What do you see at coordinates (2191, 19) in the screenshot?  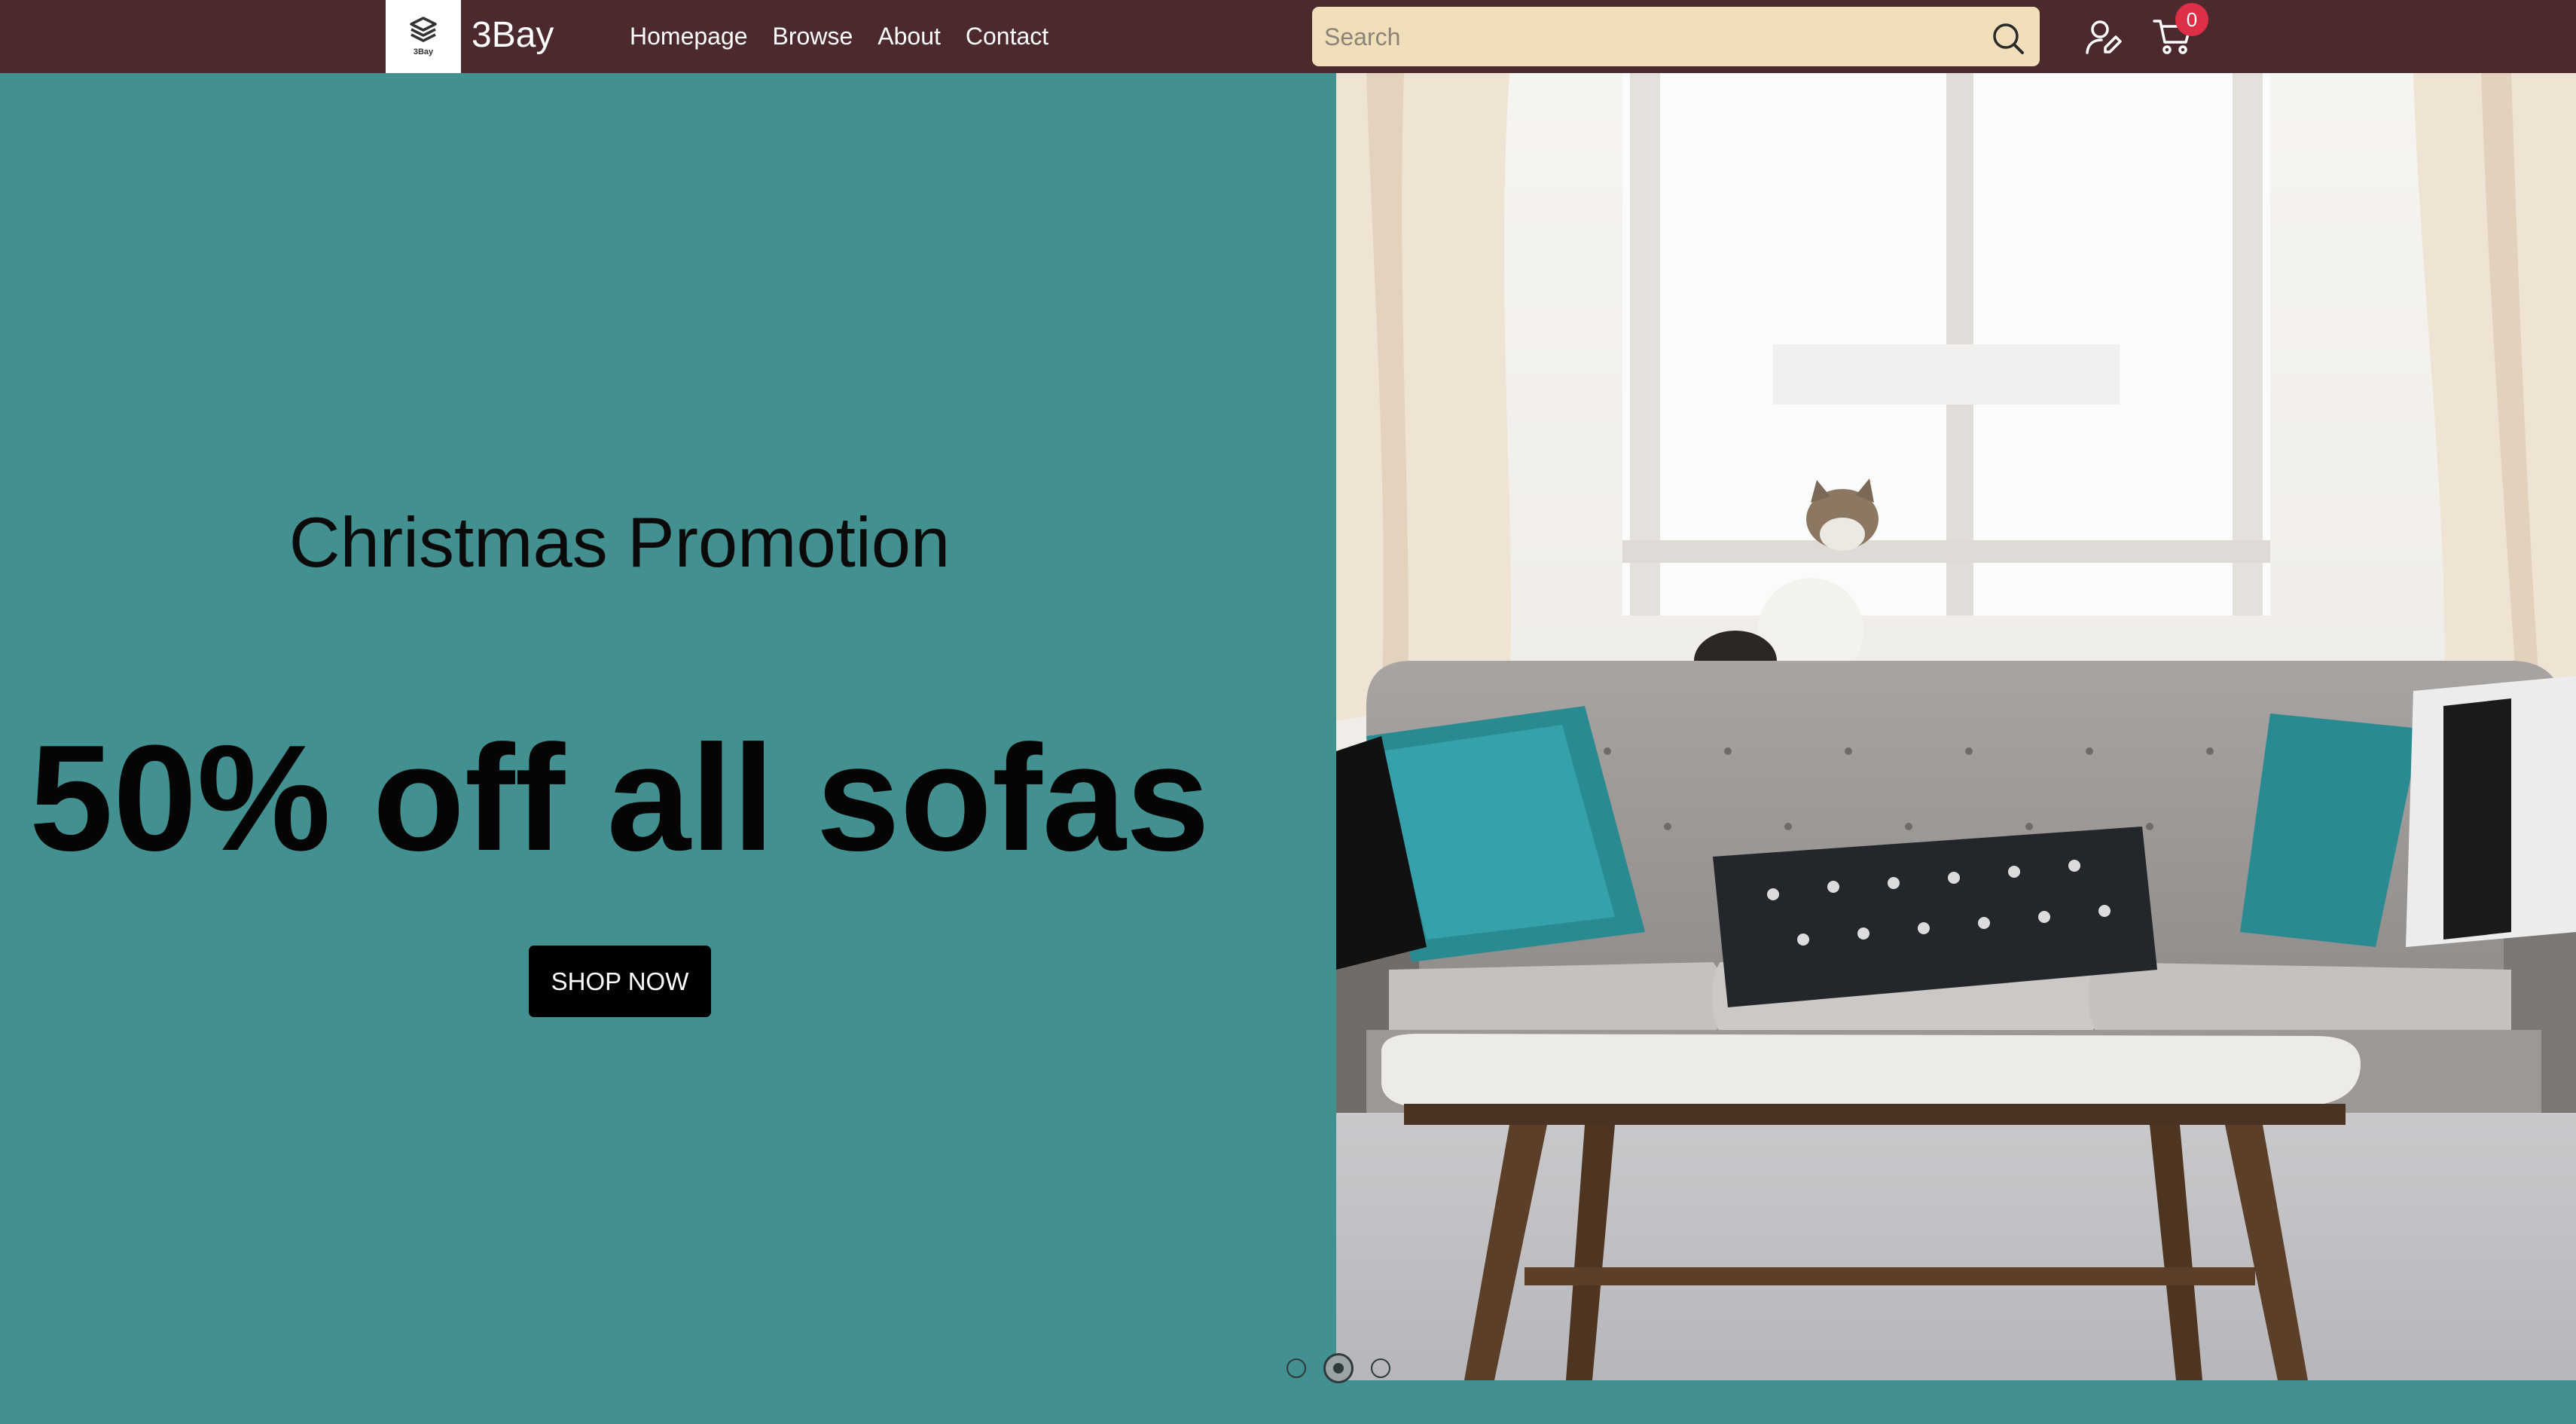 I see `cart-count-badge: 0` at bounding box center [2191, 19].